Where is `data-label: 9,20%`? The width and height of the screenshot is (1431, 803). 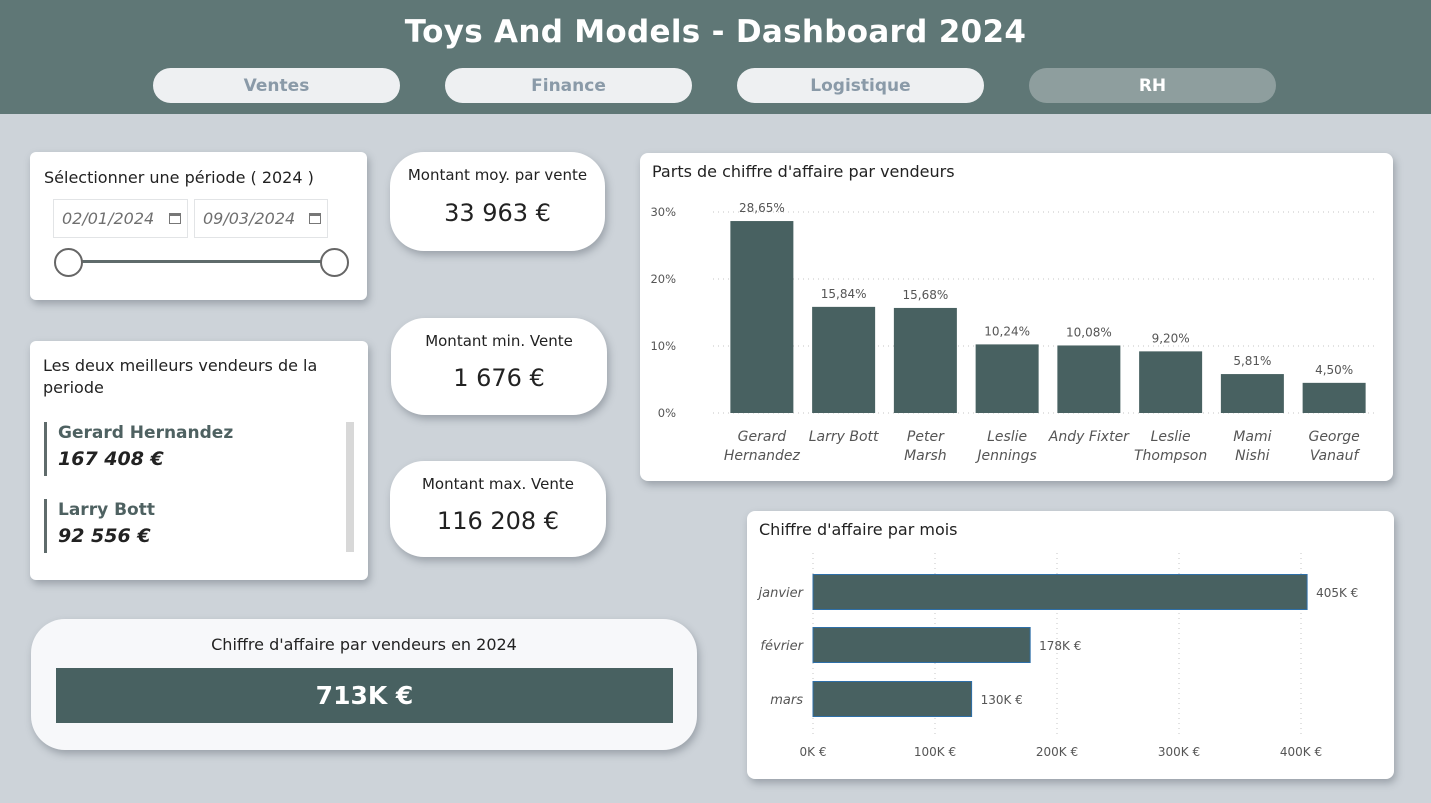
data-label: 9,20% is located at coordinates (1171, 338).